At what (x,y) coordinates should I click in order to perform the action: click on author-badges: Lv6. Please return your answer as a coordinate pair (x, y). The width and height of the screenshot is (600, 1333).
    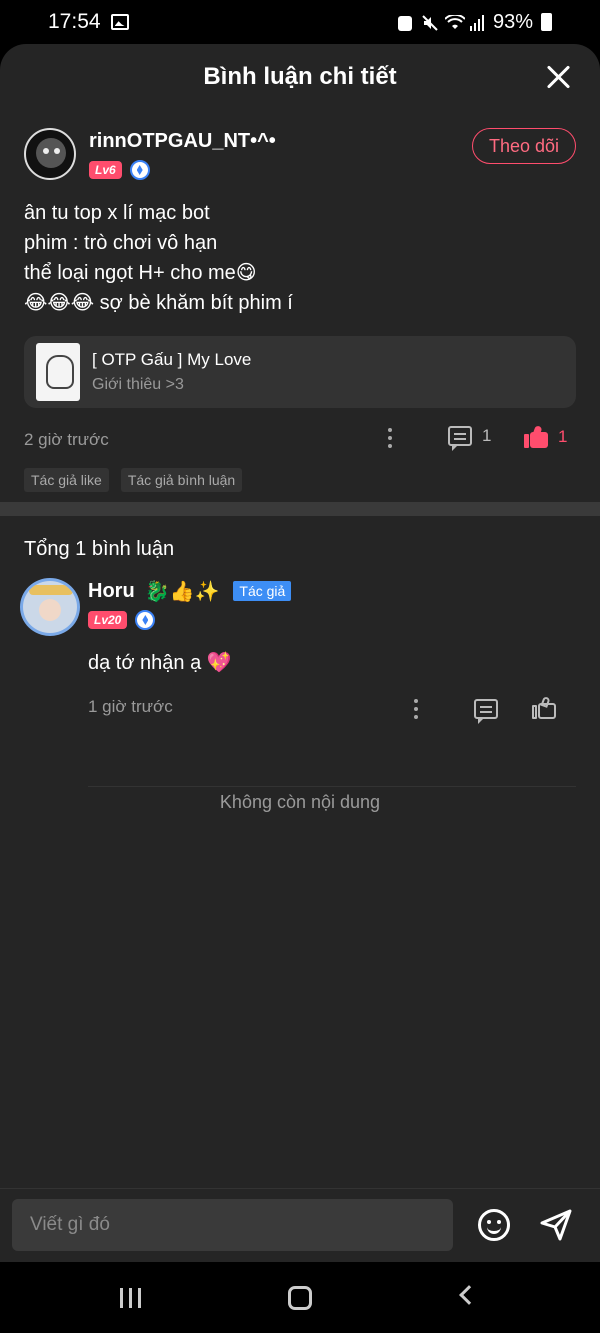
    Looking at the image, I should click on (182, 170).